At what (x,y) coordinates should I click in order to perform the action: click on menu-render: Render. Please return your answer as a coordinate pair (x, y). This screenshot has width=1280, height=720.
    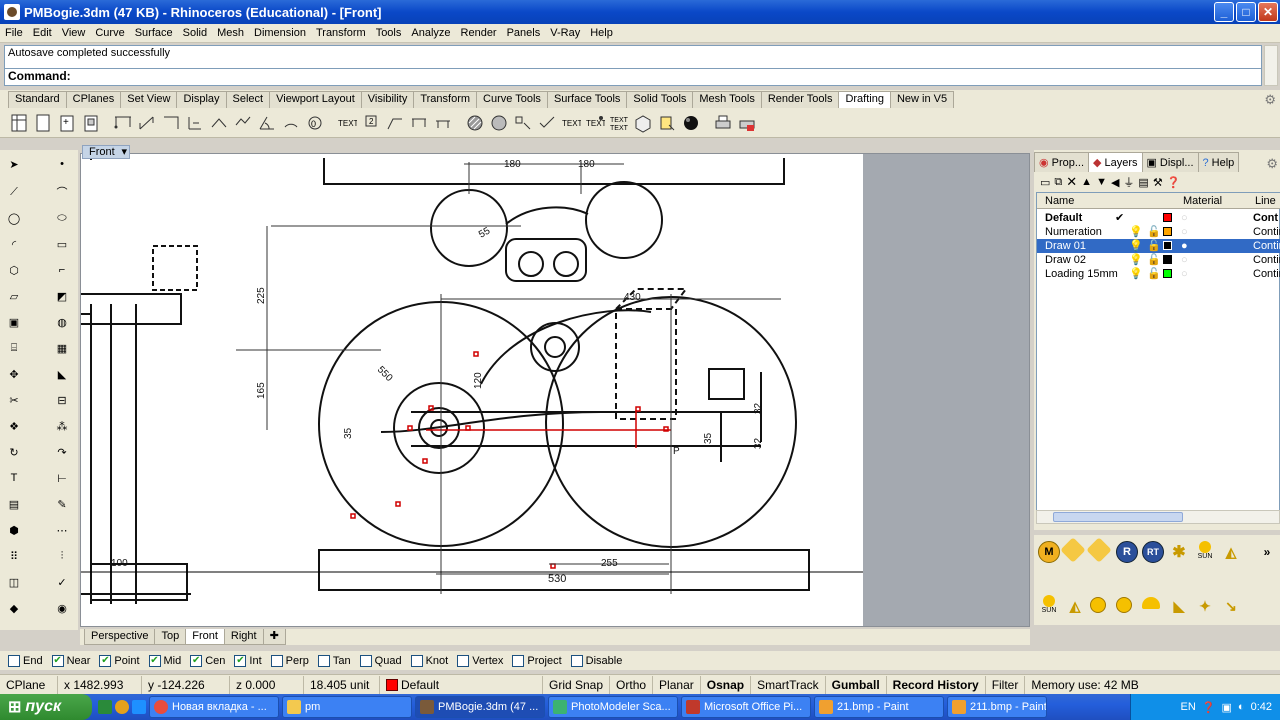
    Looking at the image, I should click on (479, 33).